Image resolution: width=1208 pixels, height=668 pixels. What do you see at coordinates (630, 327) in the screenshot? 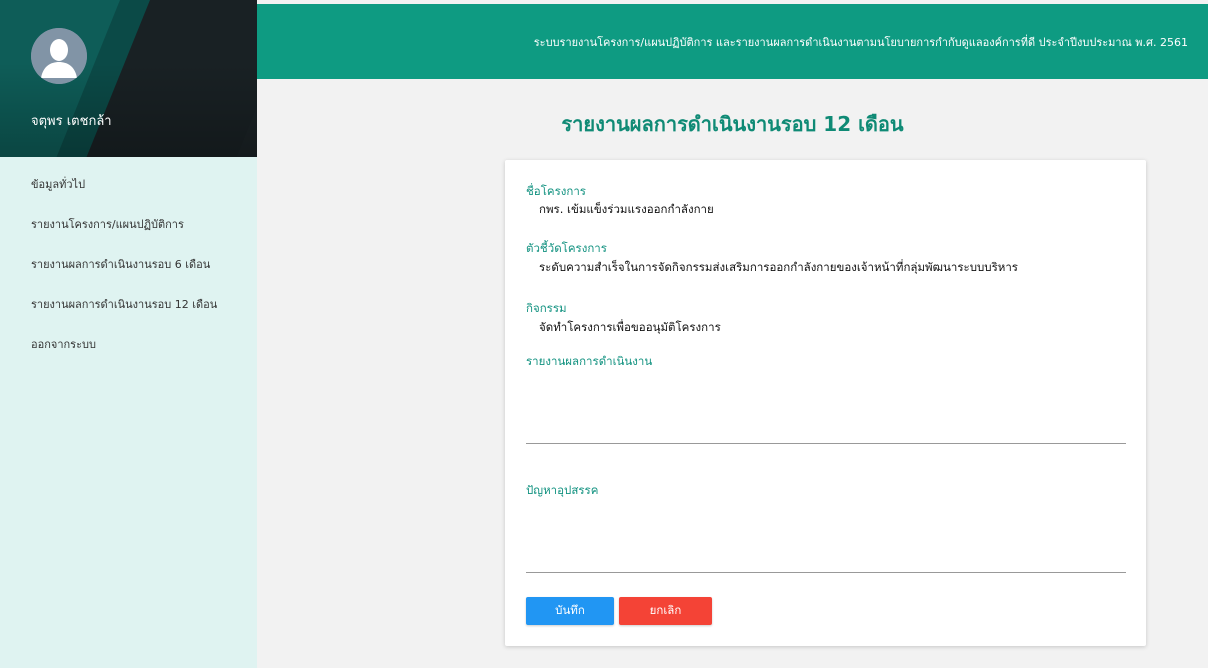
I see `activity-value: จัดทำโครงการเพื่อขออนุมัติโครงการ` at bounding box center [630, 327].